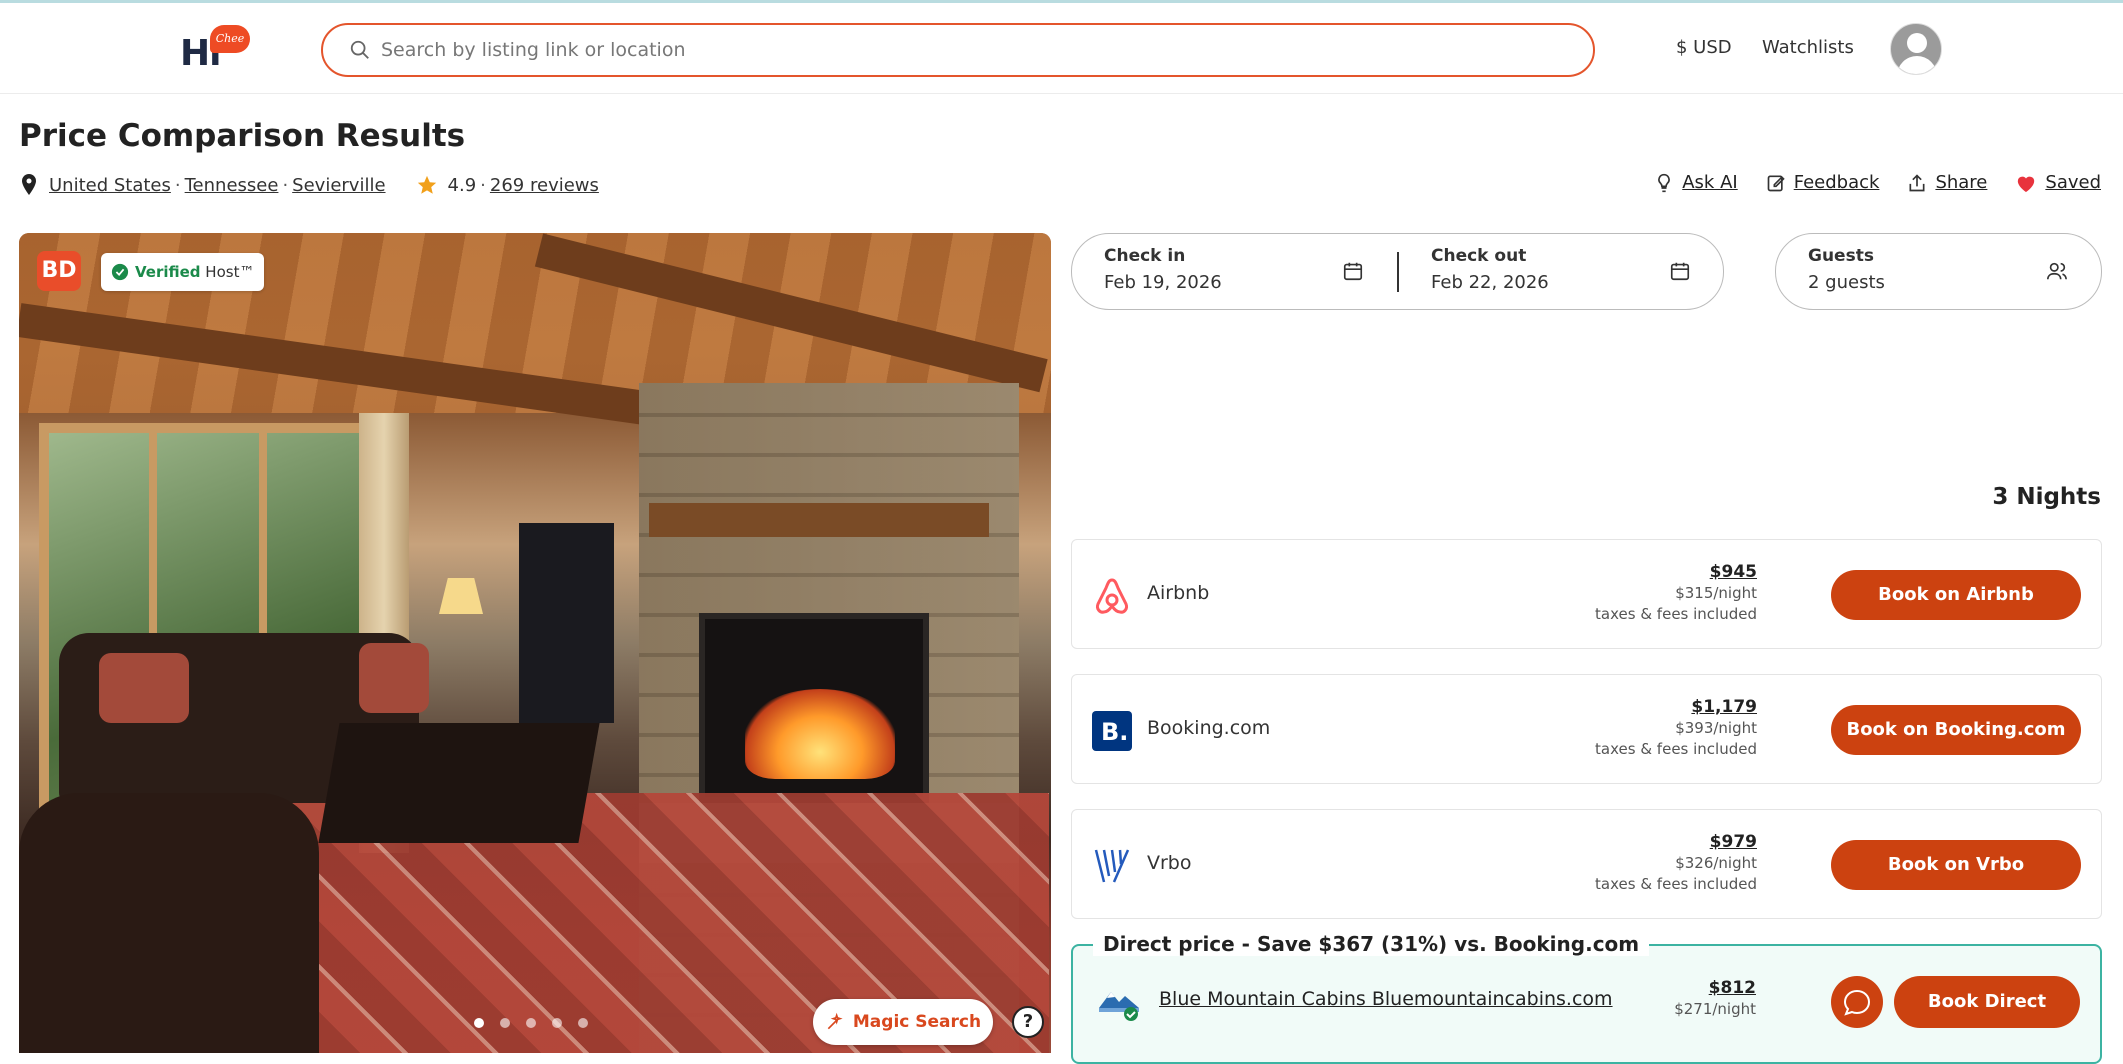 The image size is (2123, 1064). Describe the element at coordinates (544, 185) in the screenshot. I see `reviews-link: 269 reviews` at that location.